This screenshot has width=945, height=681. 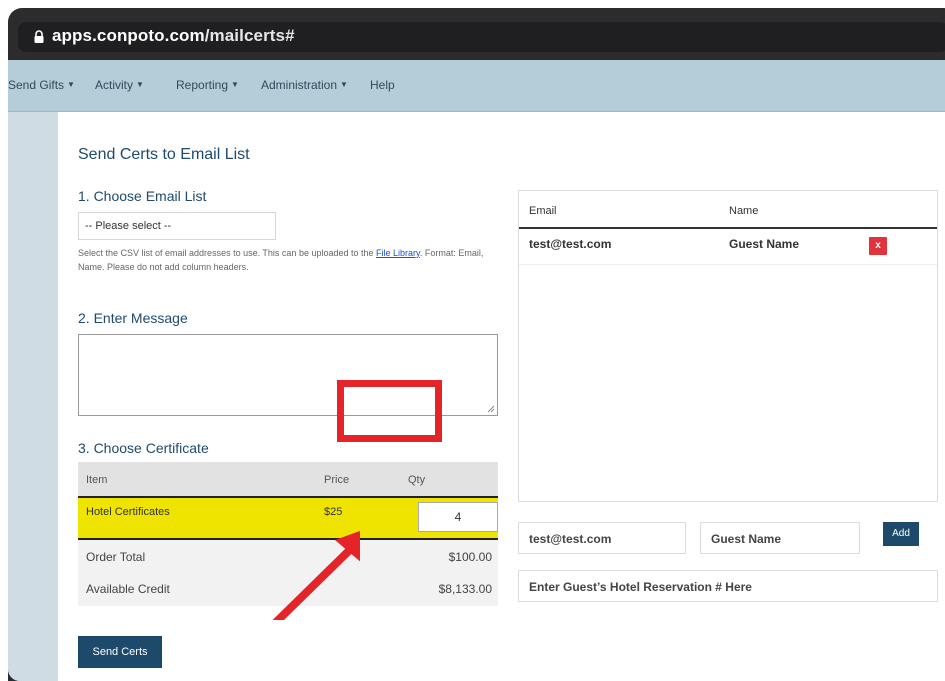 I want to click on nav-reporting: Reporting ▼, so click(x=207, y=85).